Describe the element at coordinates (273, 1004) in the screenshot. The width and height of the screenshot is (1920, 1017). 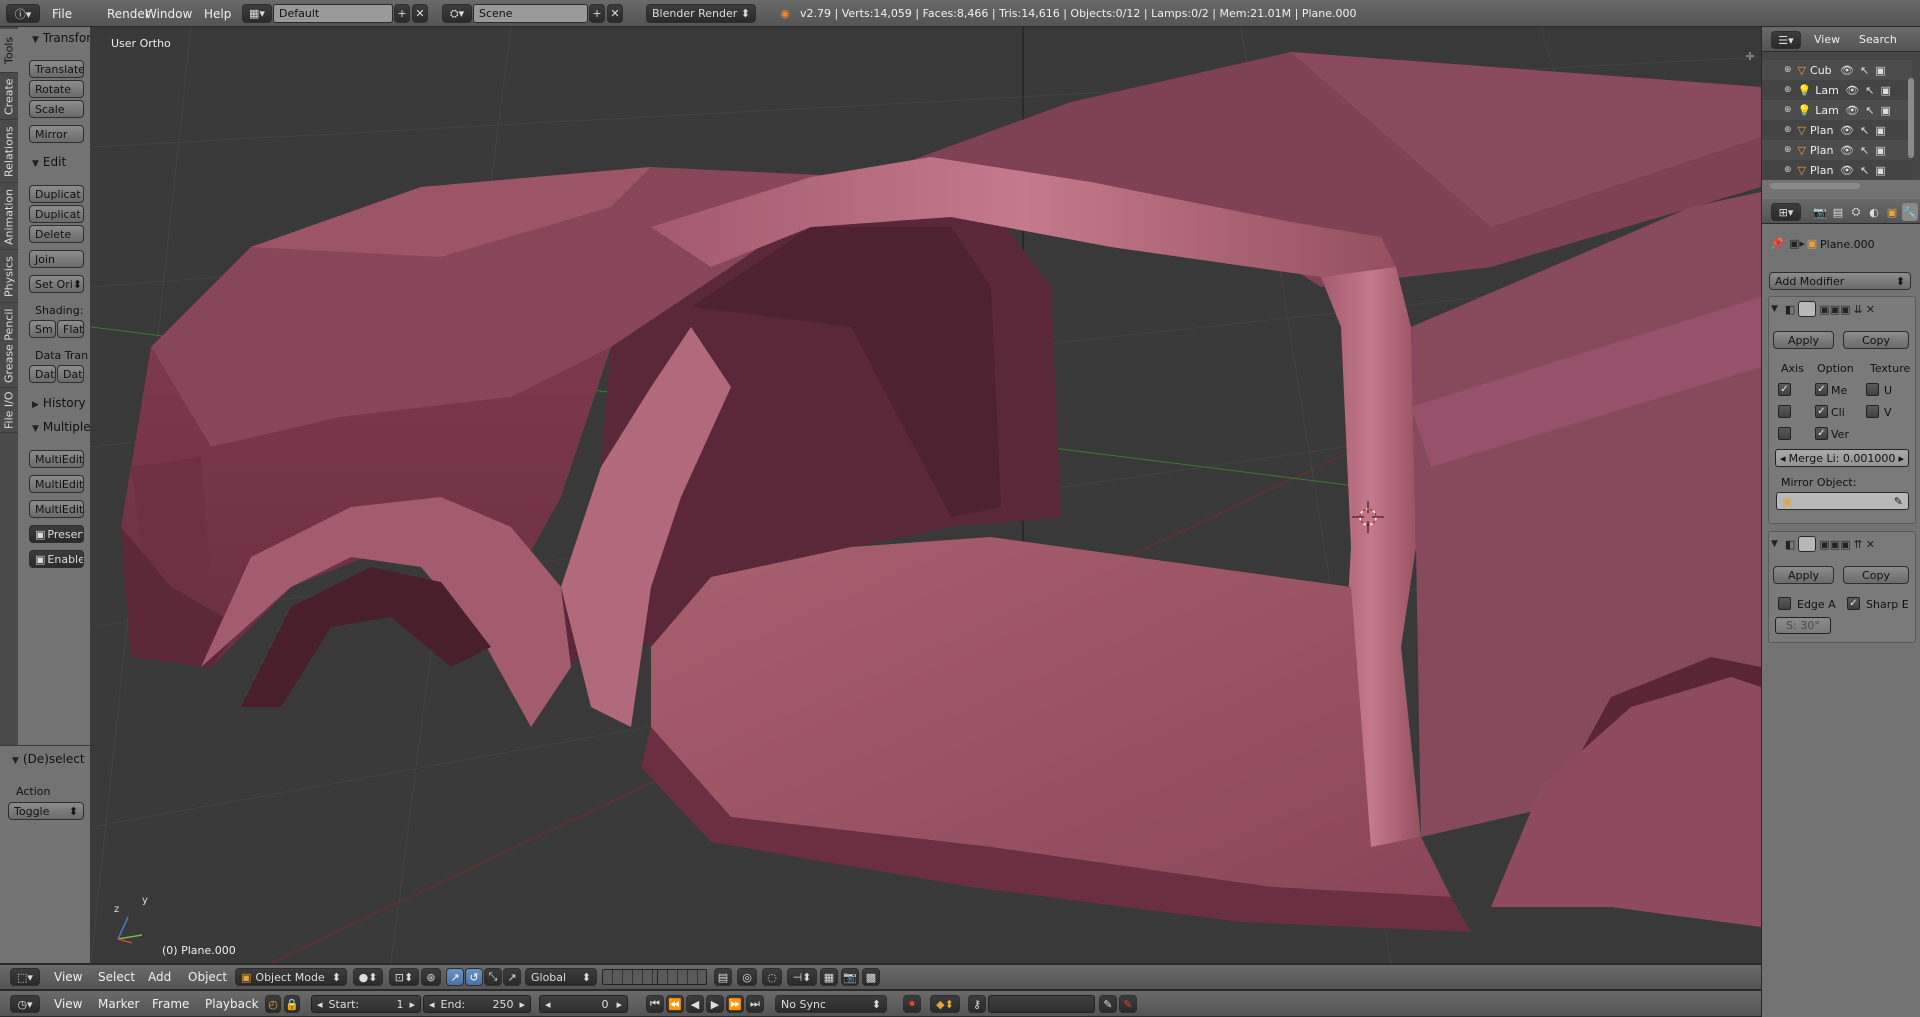
I see `preview-range-icon: ◴` at that location.